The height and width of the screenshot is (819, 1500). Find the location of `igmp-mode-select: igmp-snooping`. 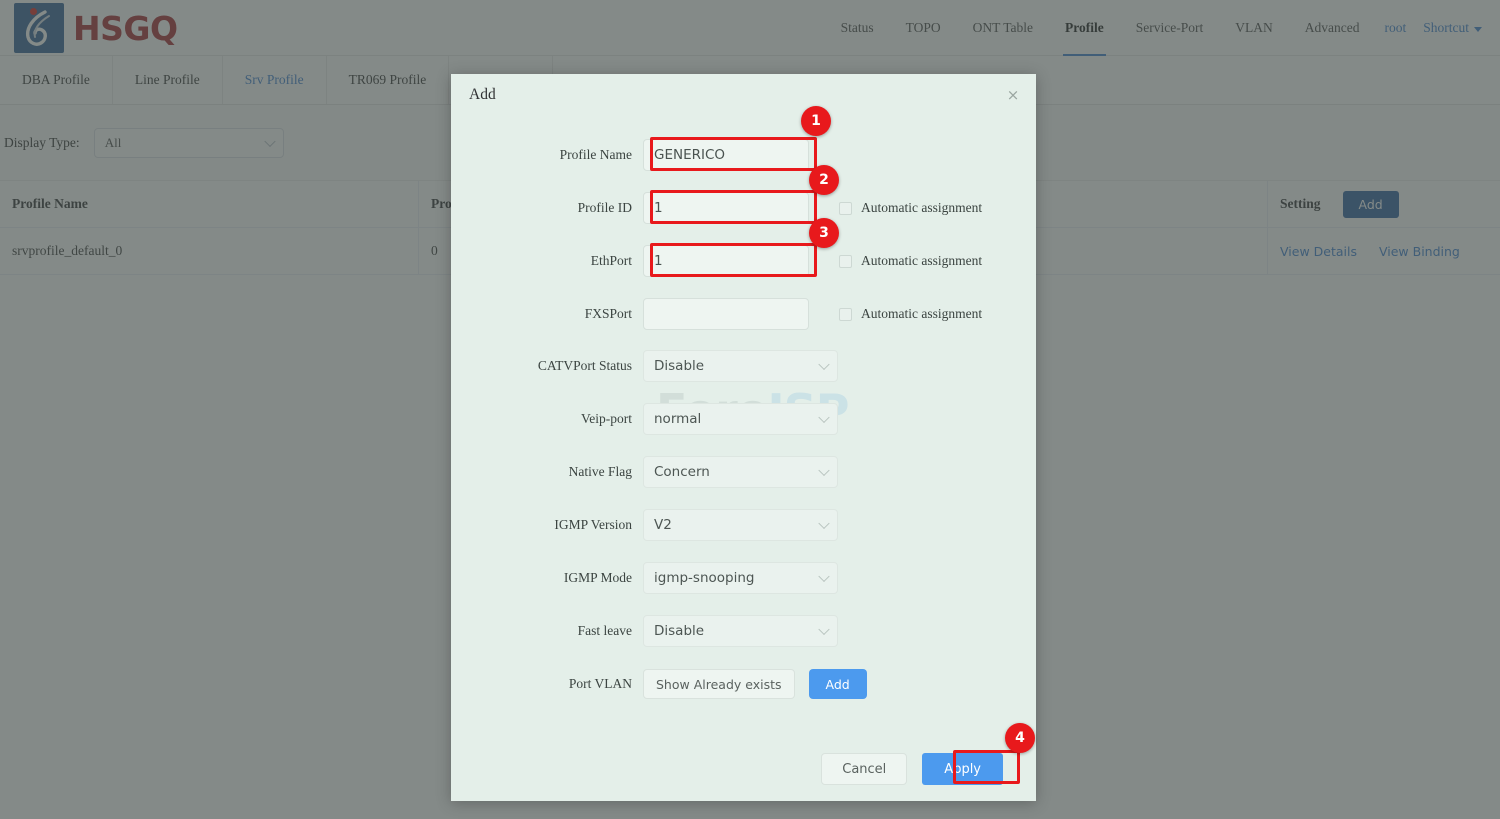

igmp-mode-select: igmp-snooping is located at coordinates (740, 578).